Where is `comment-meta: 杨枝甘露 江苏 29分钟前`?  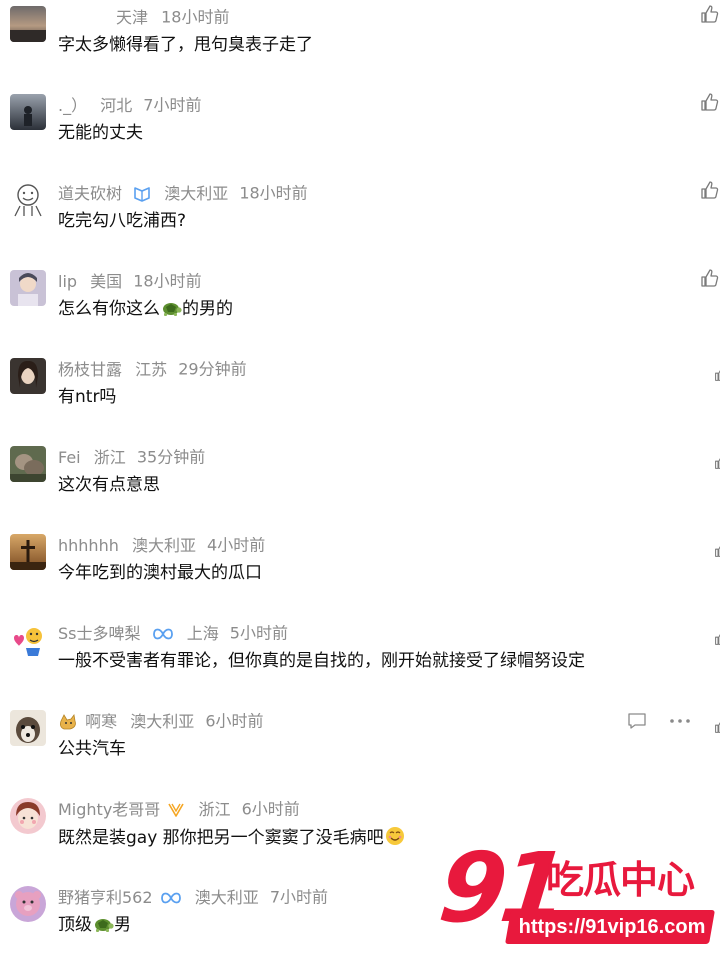 comment-meta: 杨枝甘露 江苏 29分钟前 is located at coordinates (152, 369).